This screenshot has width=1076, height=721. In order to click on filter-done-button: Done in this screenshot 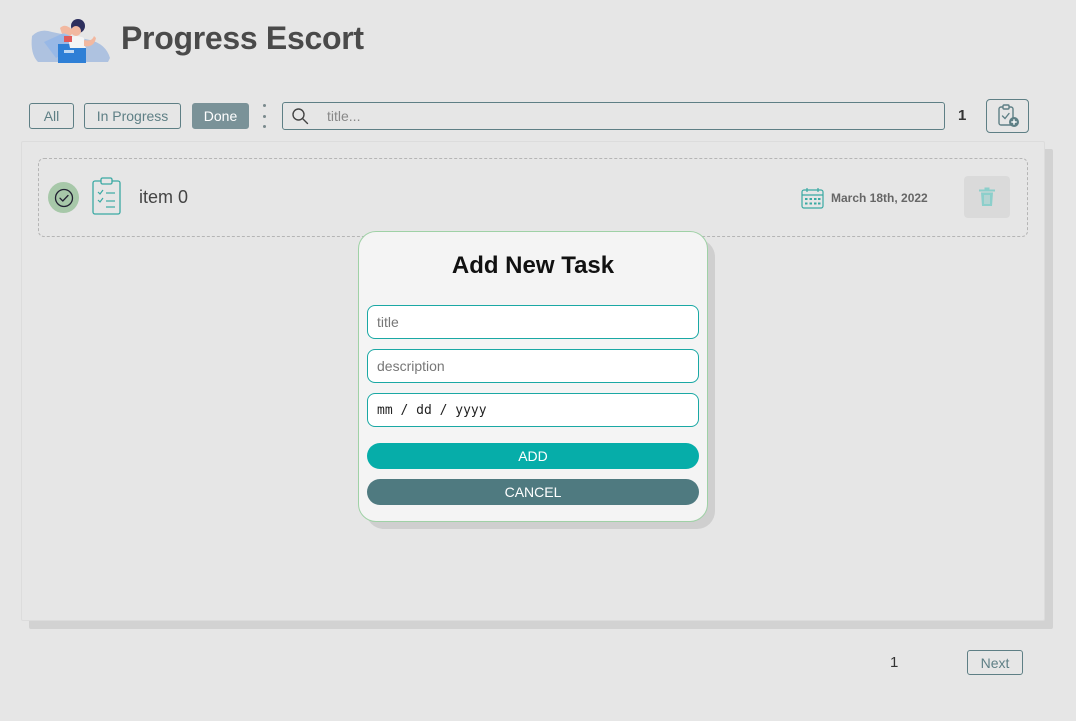, I will do `click(220, 116)`.